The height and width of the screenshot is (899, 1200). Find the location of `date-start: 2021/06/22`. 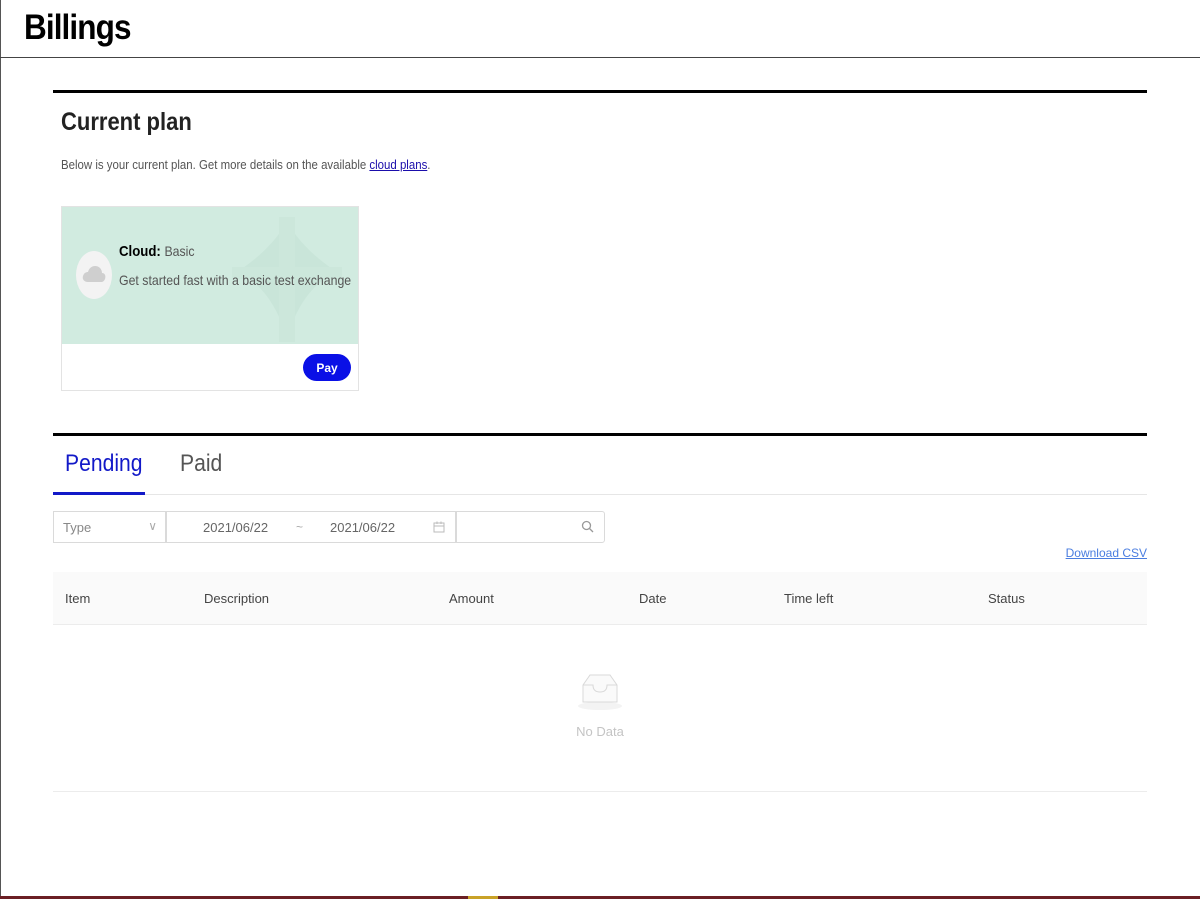

date-start: 2021/06/22 is located at coordinates (235, 527).